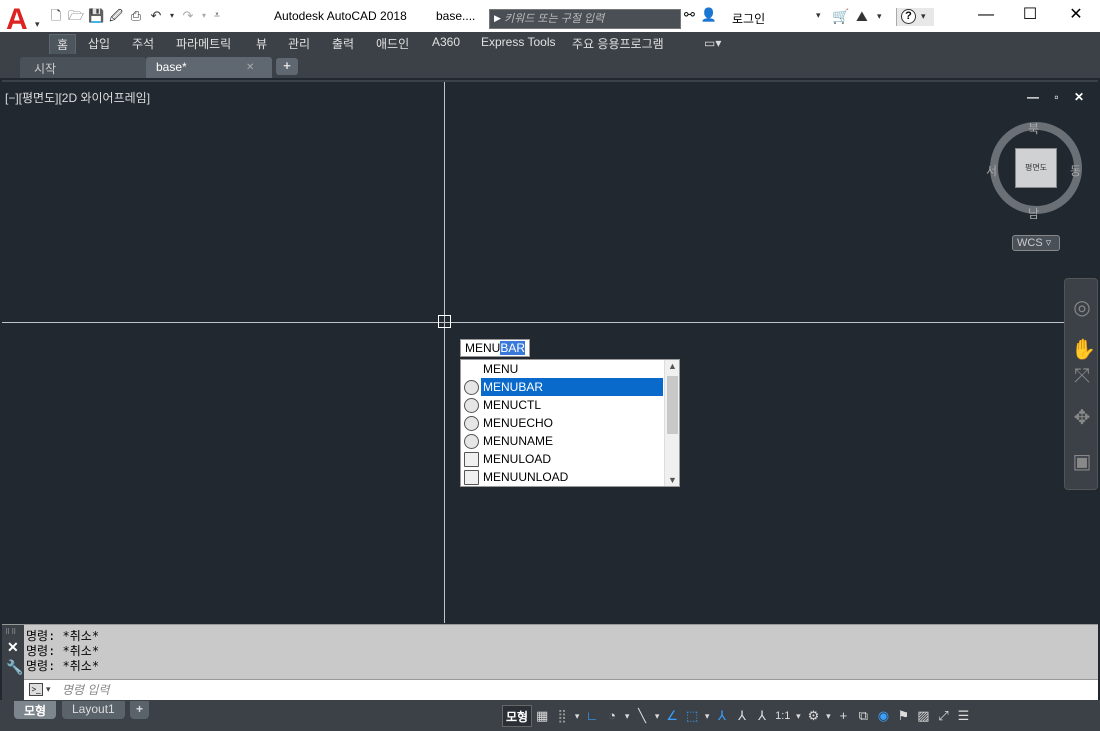 The height and width of the screenshot is (731, 1100). I want to click on plus-icon: +, so click(843, 716).